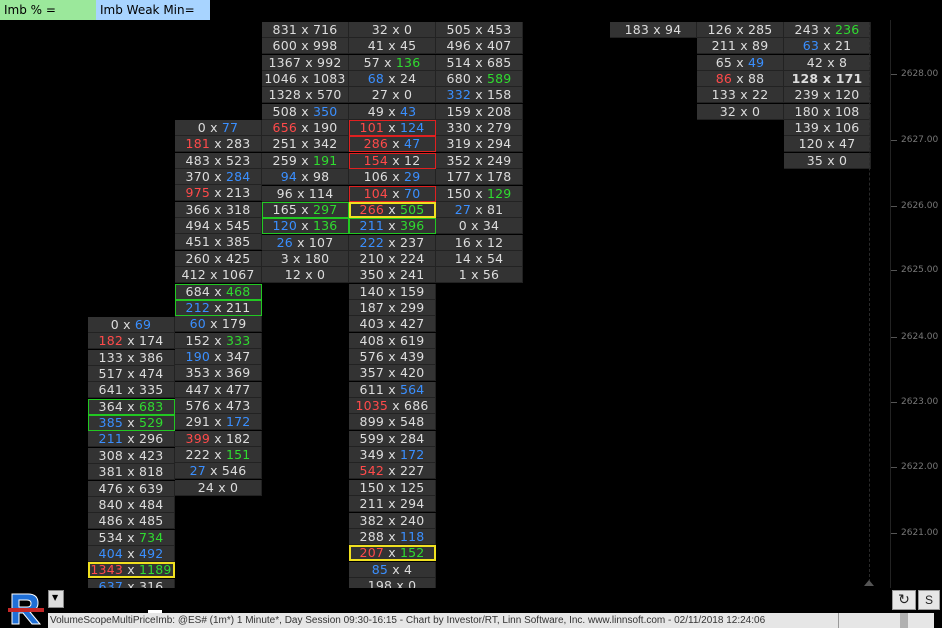  What do you see at coordinates (904, 620) in the screenshot?
I see `scrollbar-thumb` at bounding box center [904, 620].